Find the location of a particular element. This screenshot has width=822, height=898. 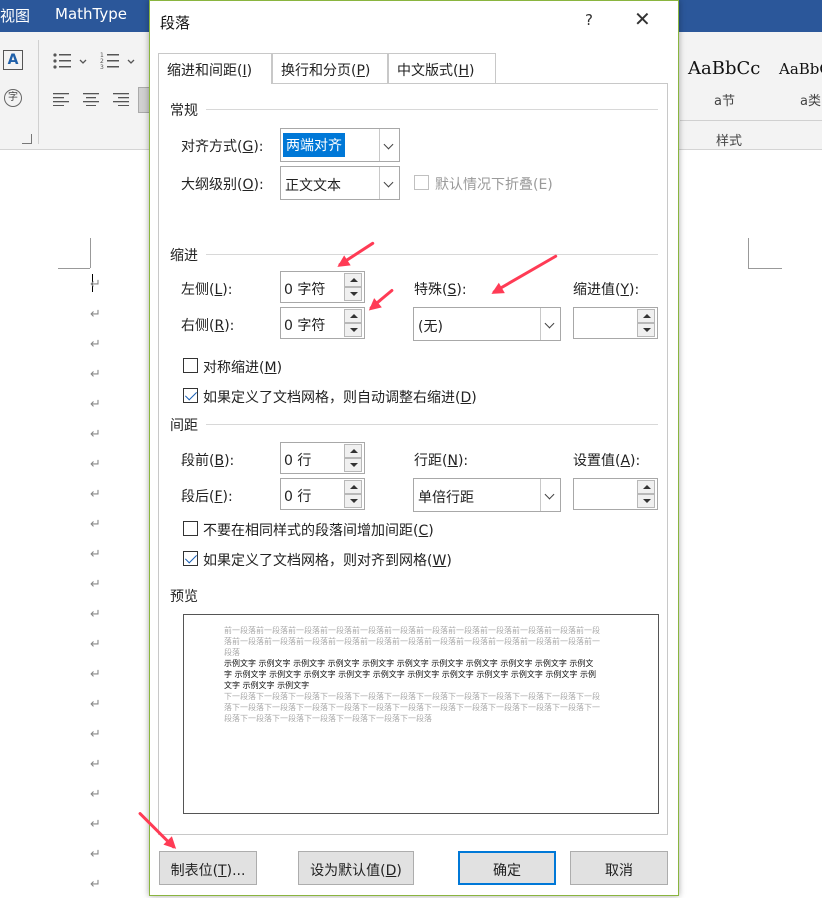

mirror-indents-checkbox is located at coordinates (190, 365).